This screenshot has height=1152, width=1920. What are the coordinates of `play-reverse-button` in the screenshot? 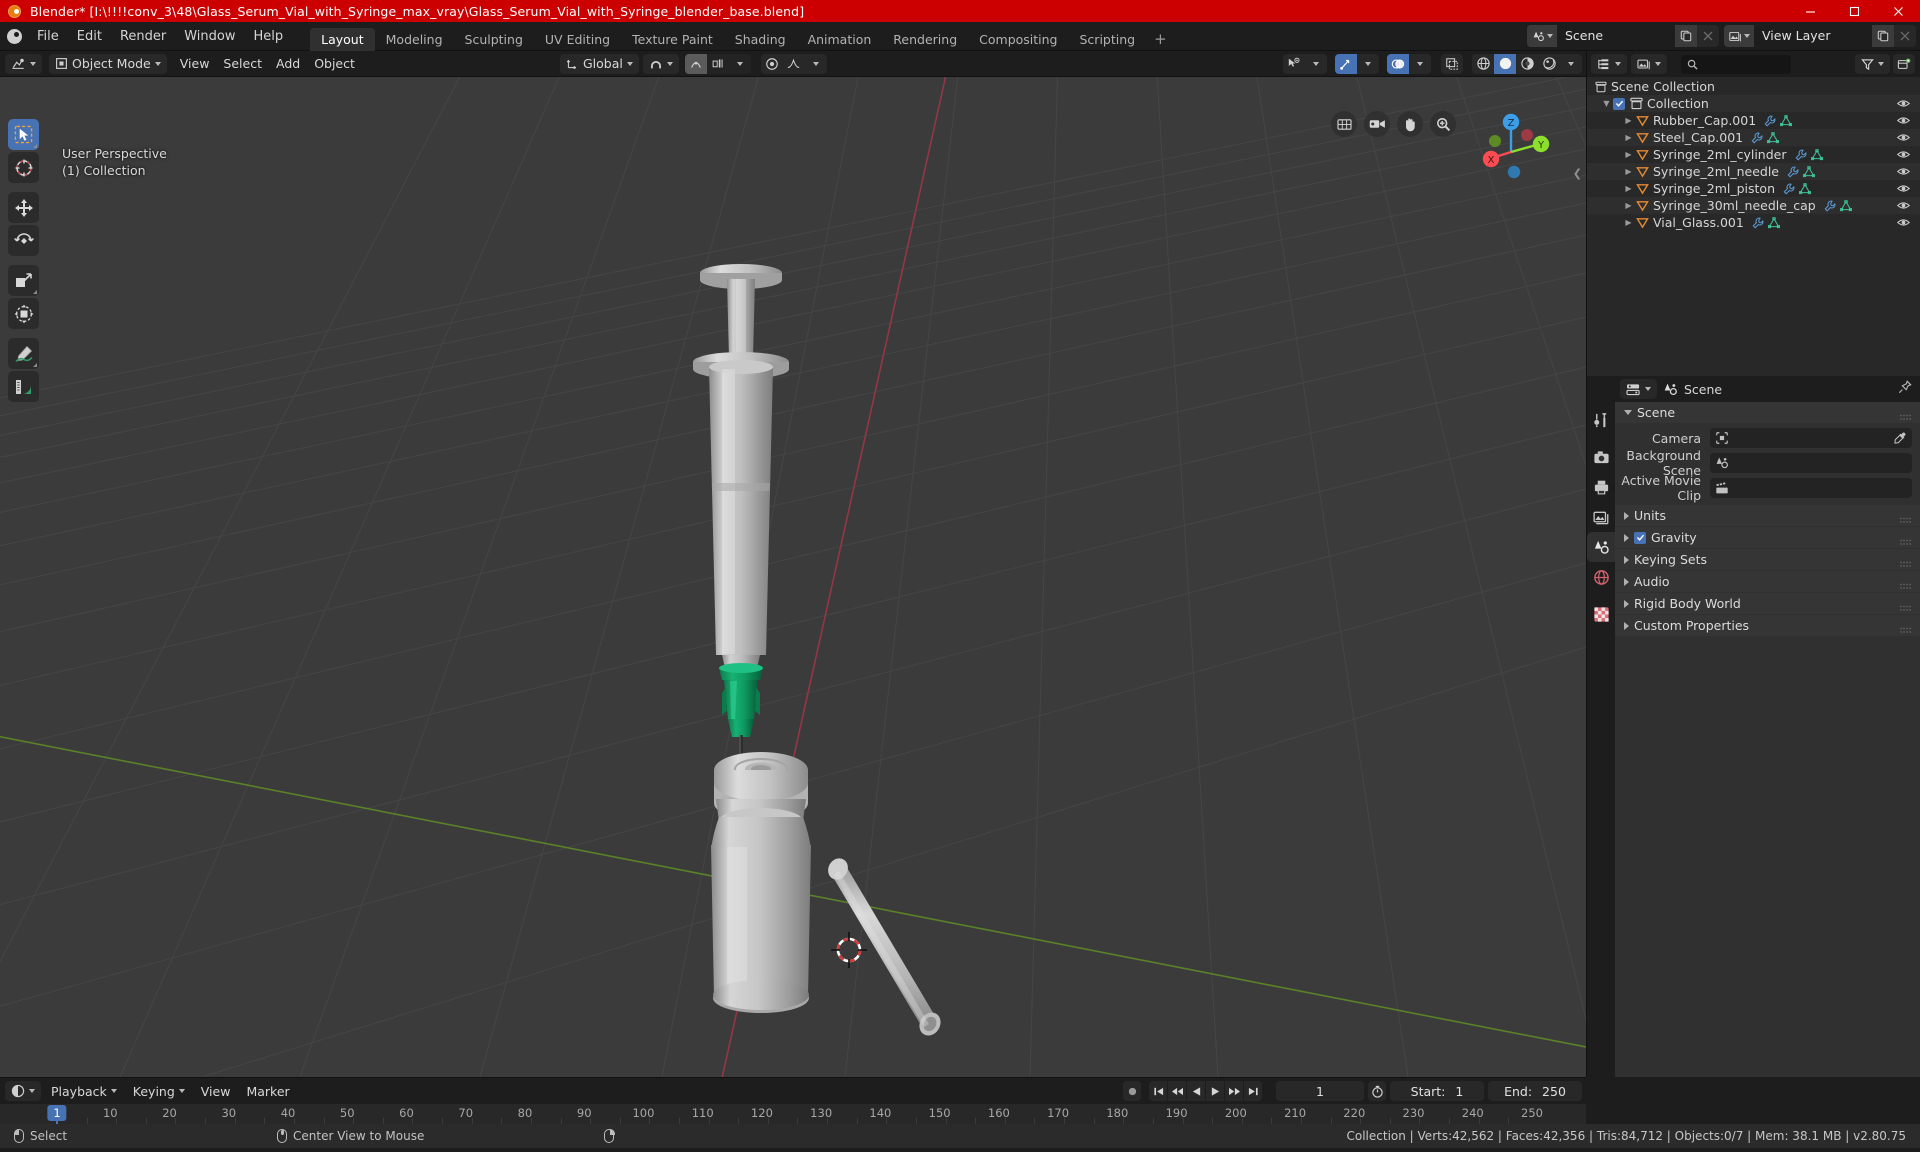 It's located at (1196, 1091).